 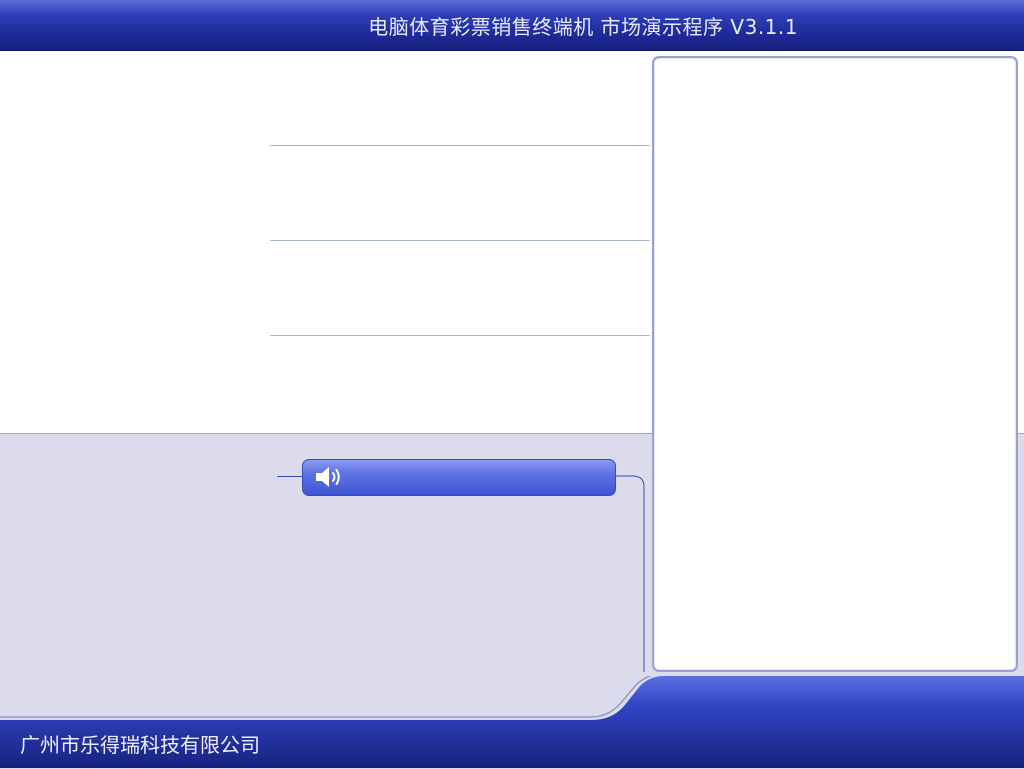 I want to click on company-name: 广州市乐得瑞科技有限公司, so click(x=140, y=745).